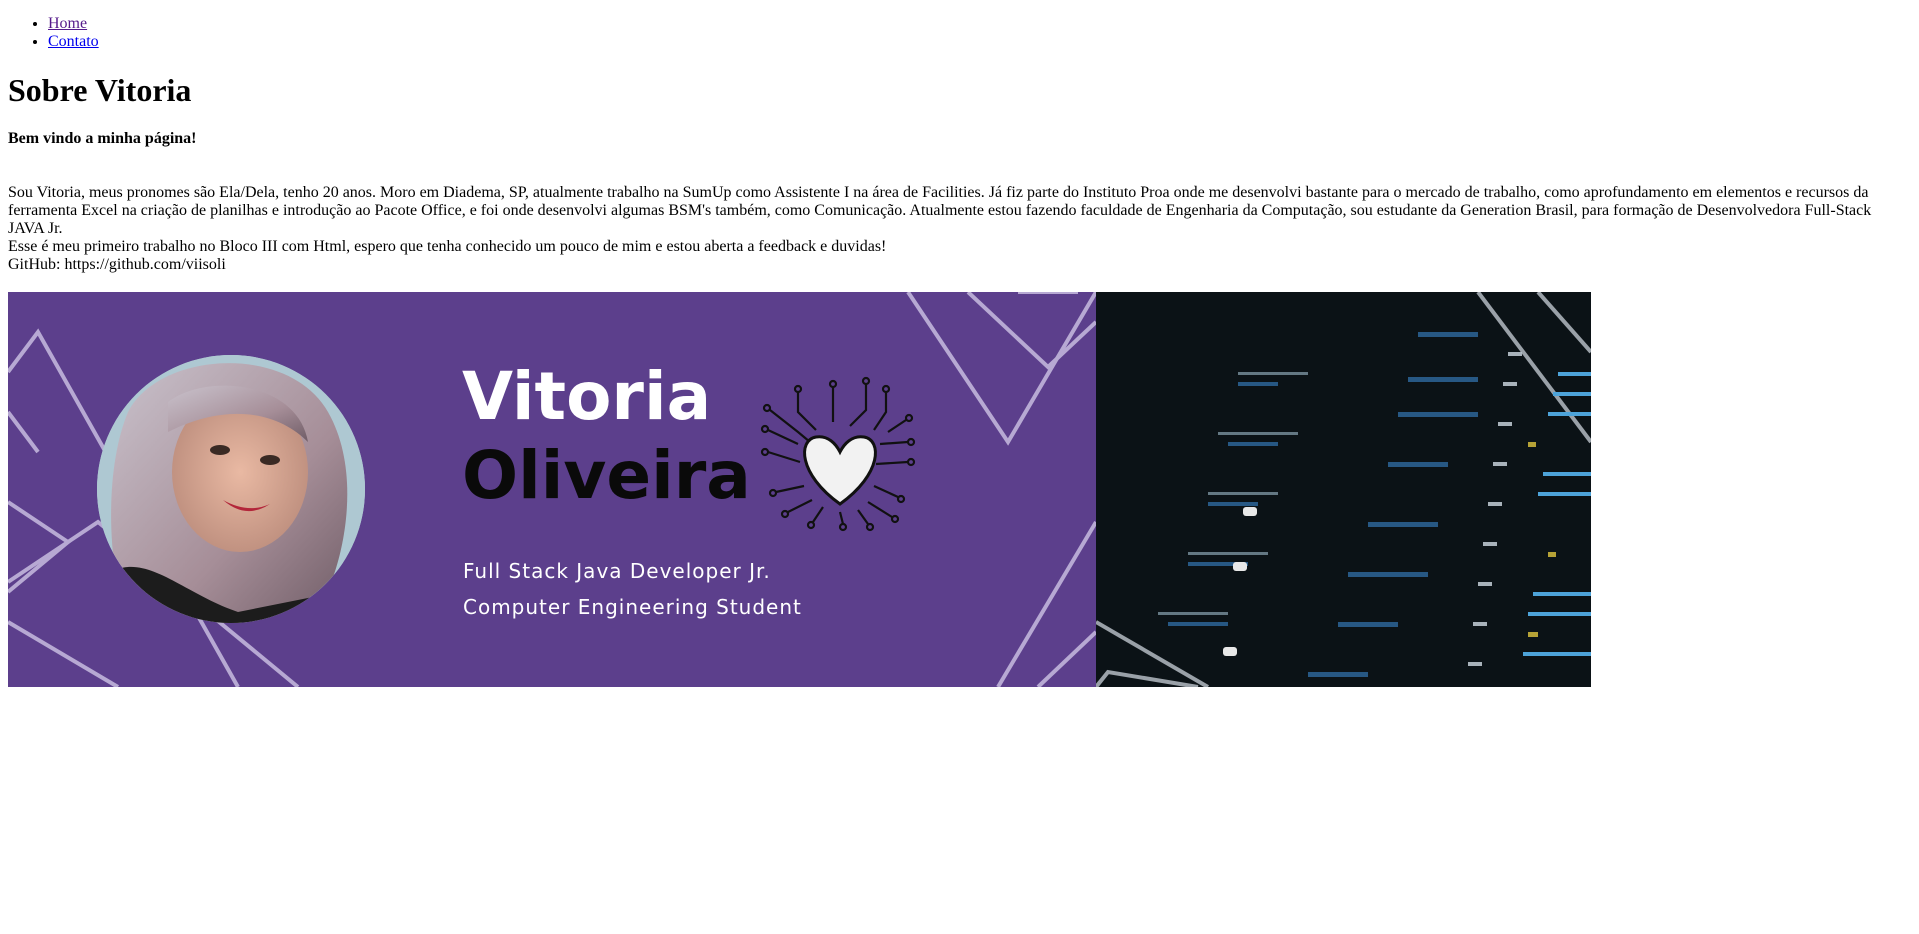  What do you see at coordinates (632, 607) in the screenshot?
I see `banner-study: Computer Engineering Student` at bounding box center [632, 607].